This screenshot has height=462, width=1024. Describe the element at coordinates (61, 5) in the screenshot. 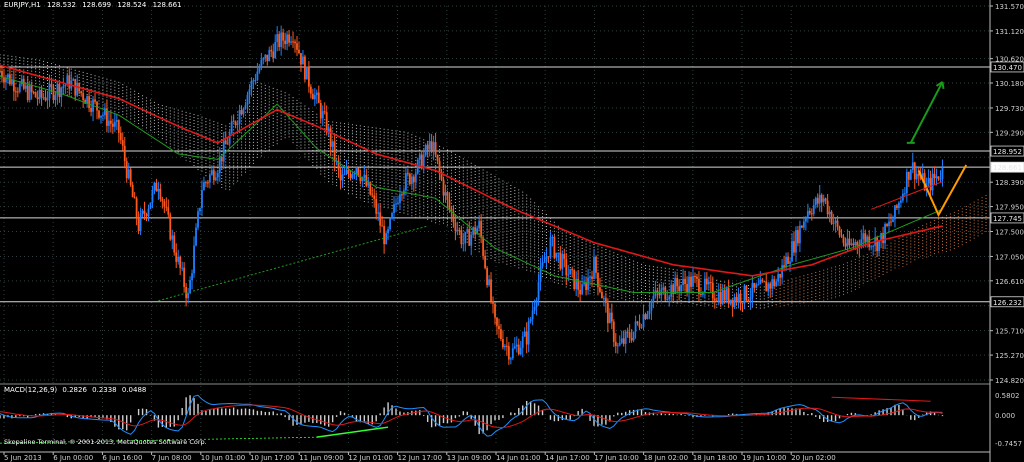

I see `open-value: 128.532` at that location.